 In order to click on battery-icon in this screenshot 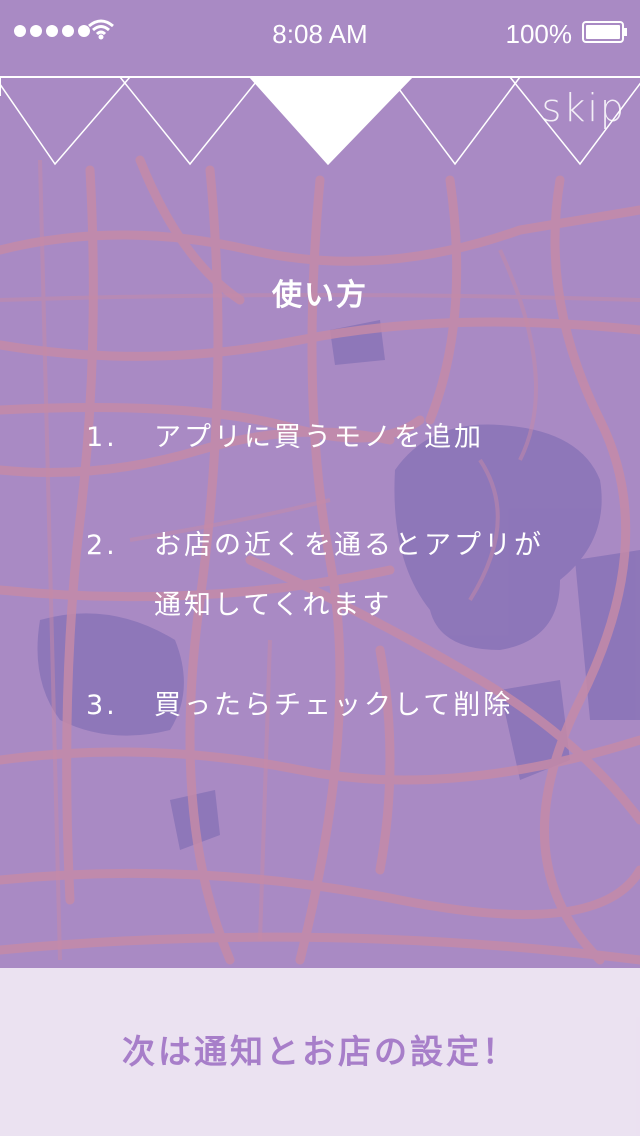, I will do `click(604, 32)`.